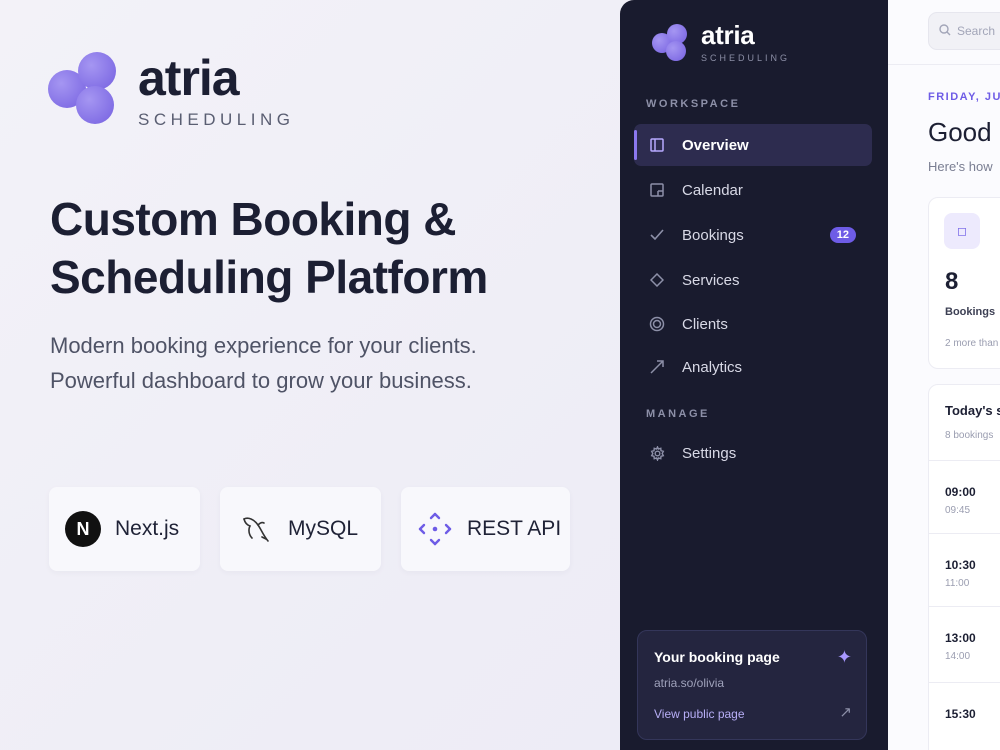 Image resolution: width=1000 pixels, height=750 pixels. I want to click on search-icon, so click(945, 31).